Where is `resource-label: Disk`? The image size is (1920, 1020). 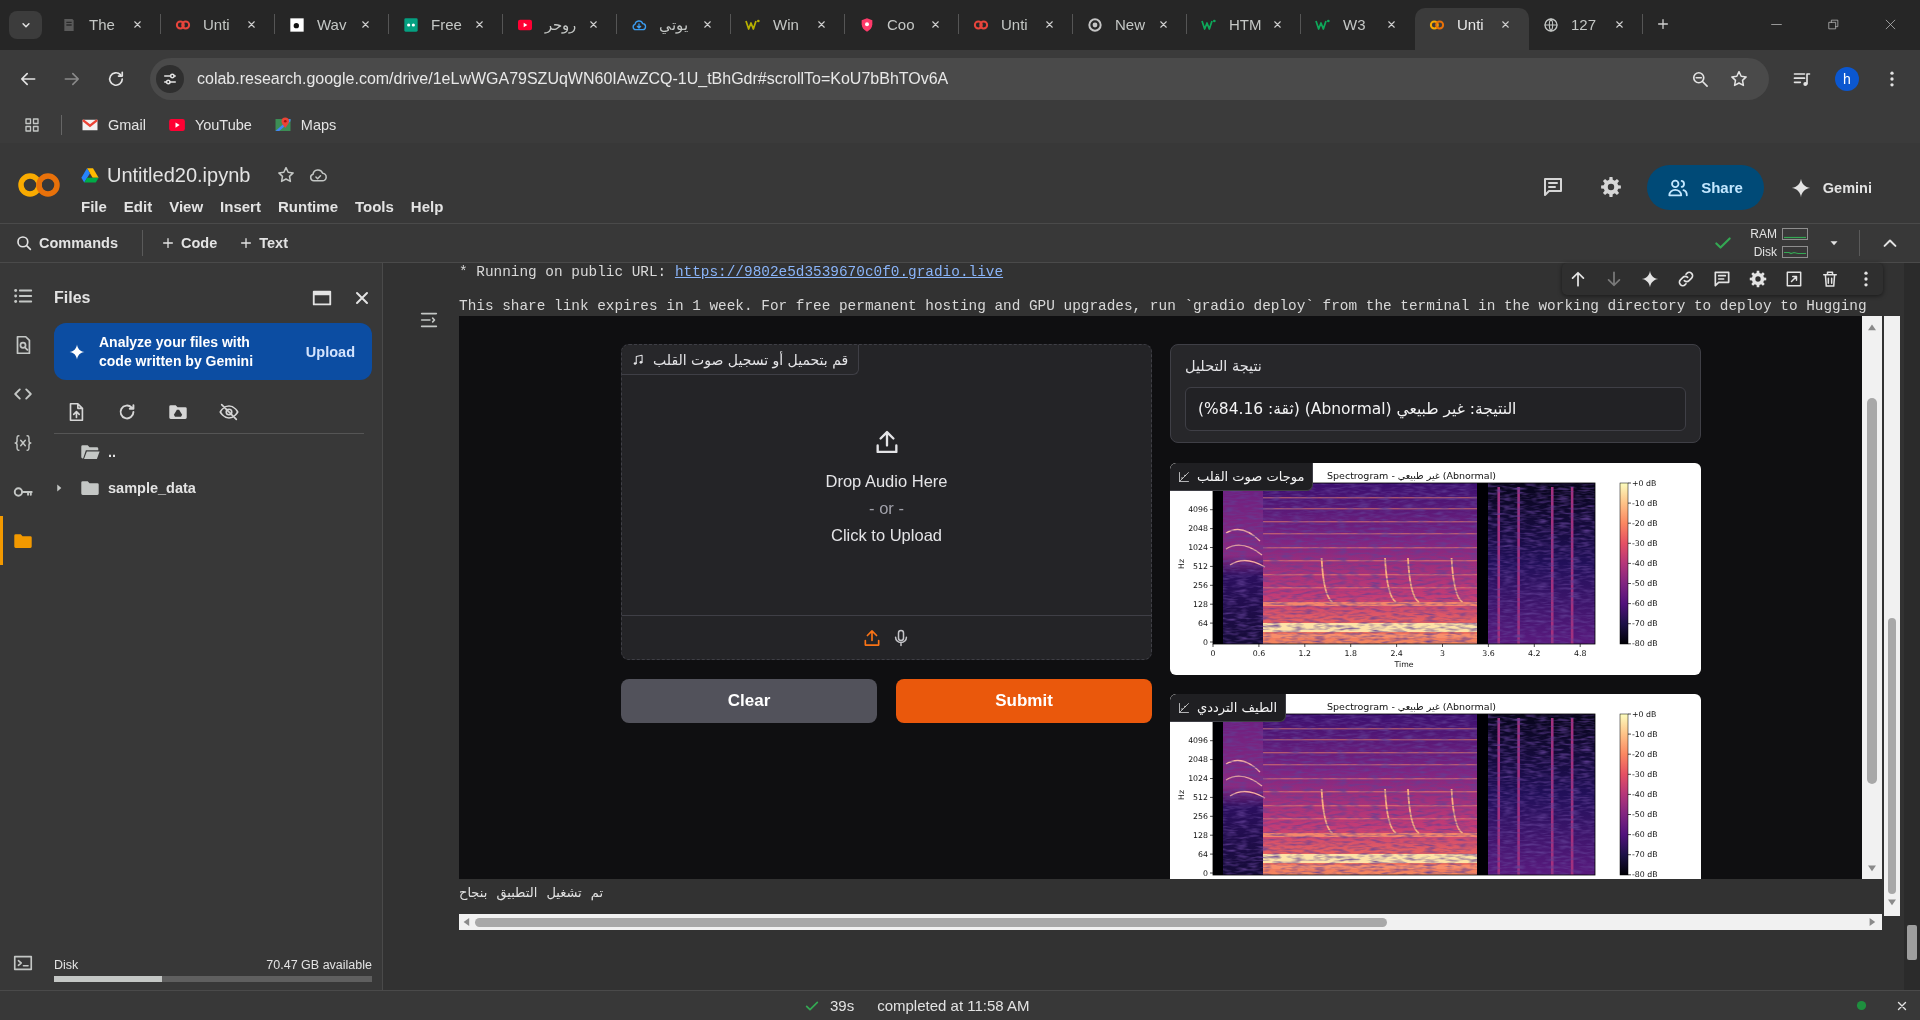
resource-label: Disk is located at coordinates (1765, 252).